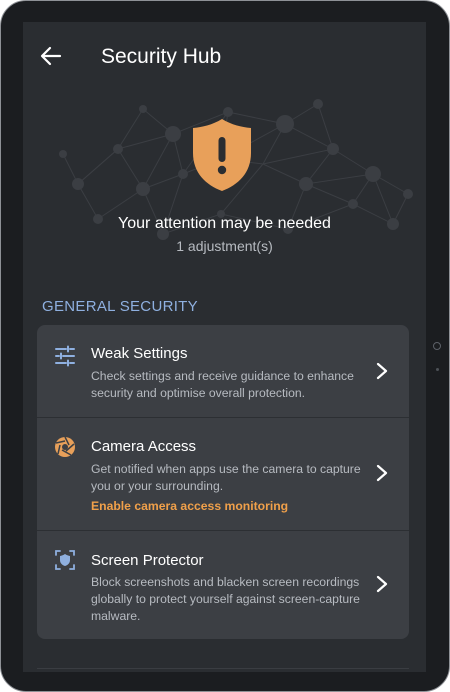 Image resolution: width=450 pixels, height=692 pixels. What do you see at coordinates (65, 356) in the screenshot?
I see `sliders-icon` at bounding box center [65, 356].